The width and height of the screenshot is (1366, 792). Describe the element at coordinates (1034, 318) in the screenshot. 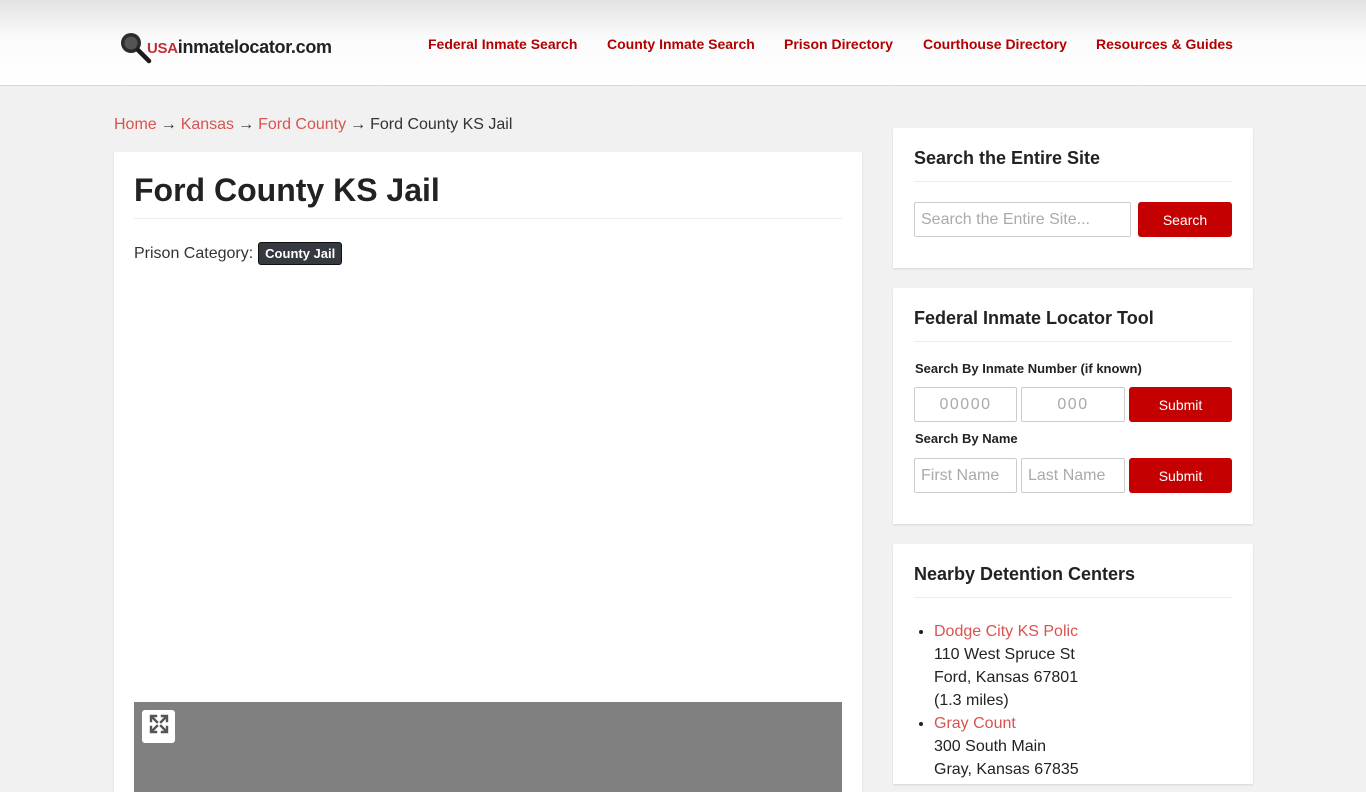

I see `federal-locator-title: Federal Inmate Locator Tool` at that location.